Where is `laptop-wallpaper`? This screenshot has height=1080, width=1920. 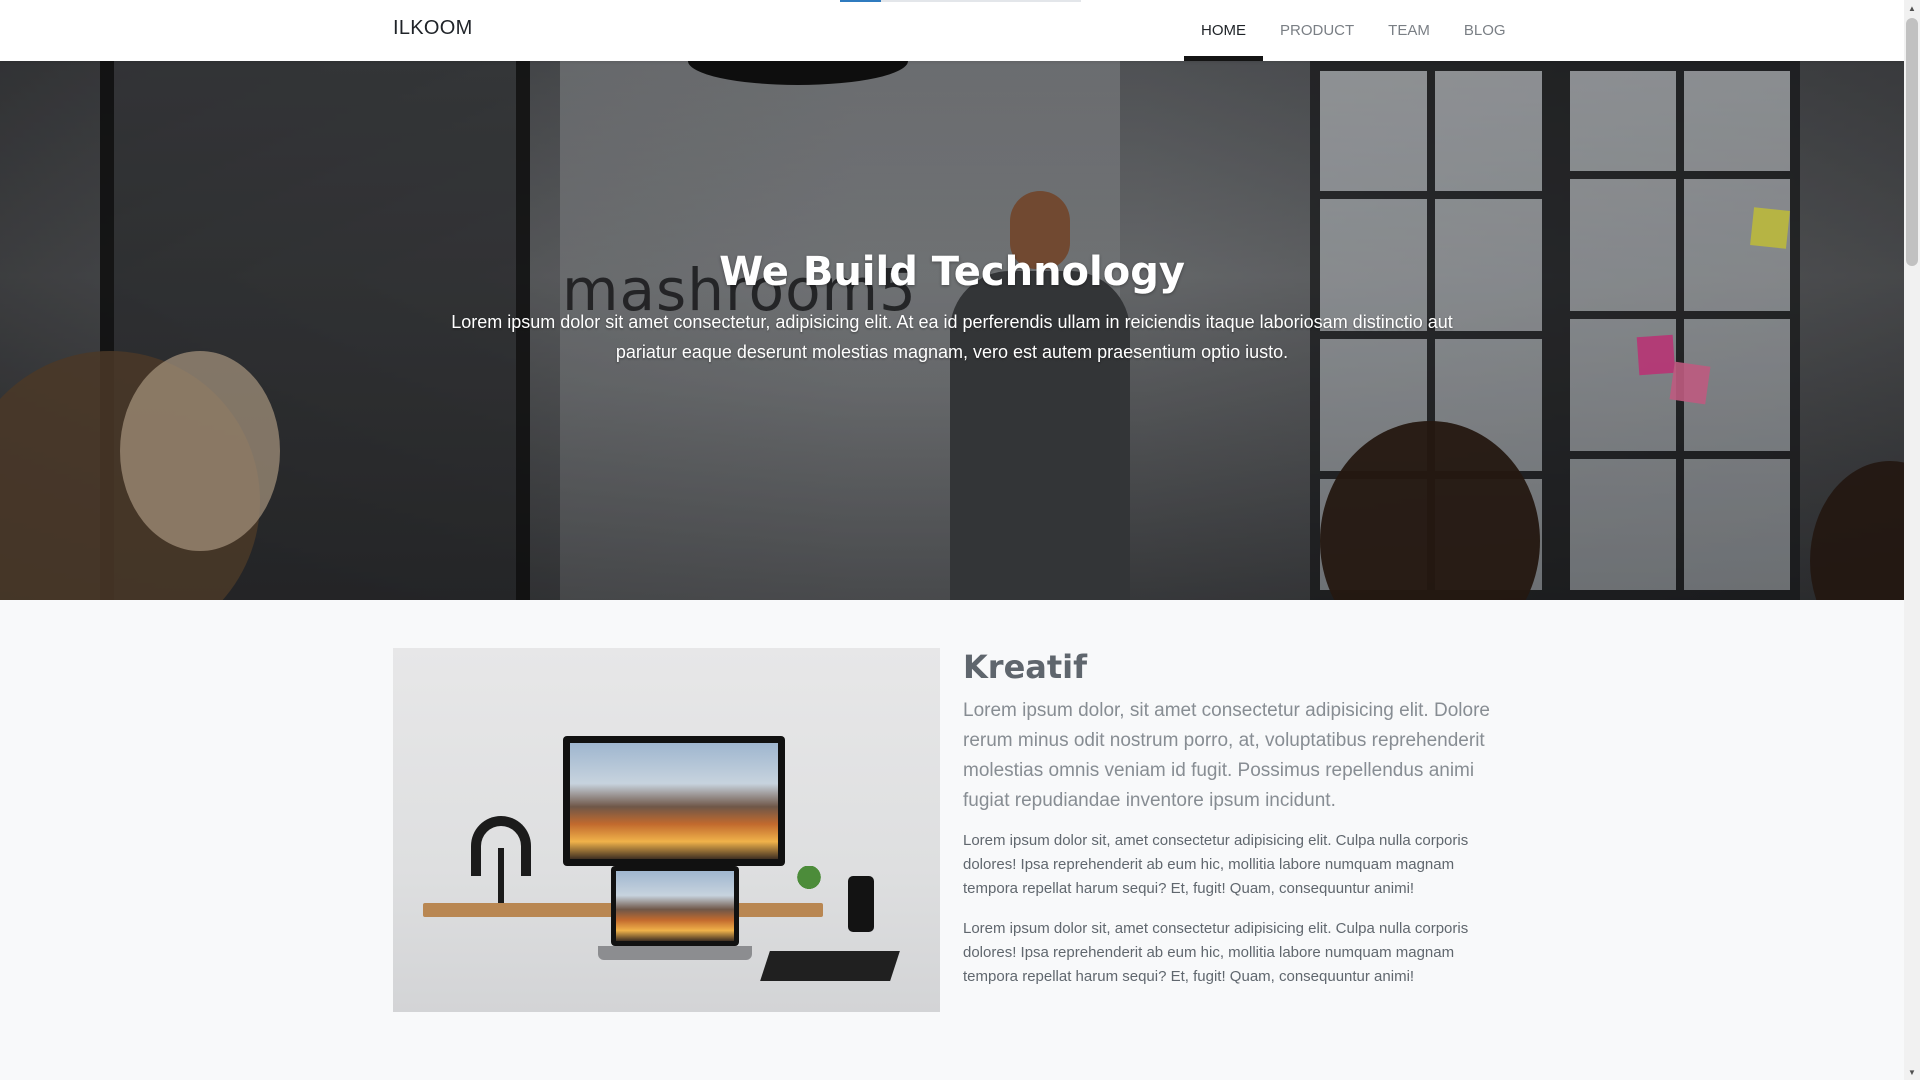 laptop-wallpaper is located at coordinates (675, 906).